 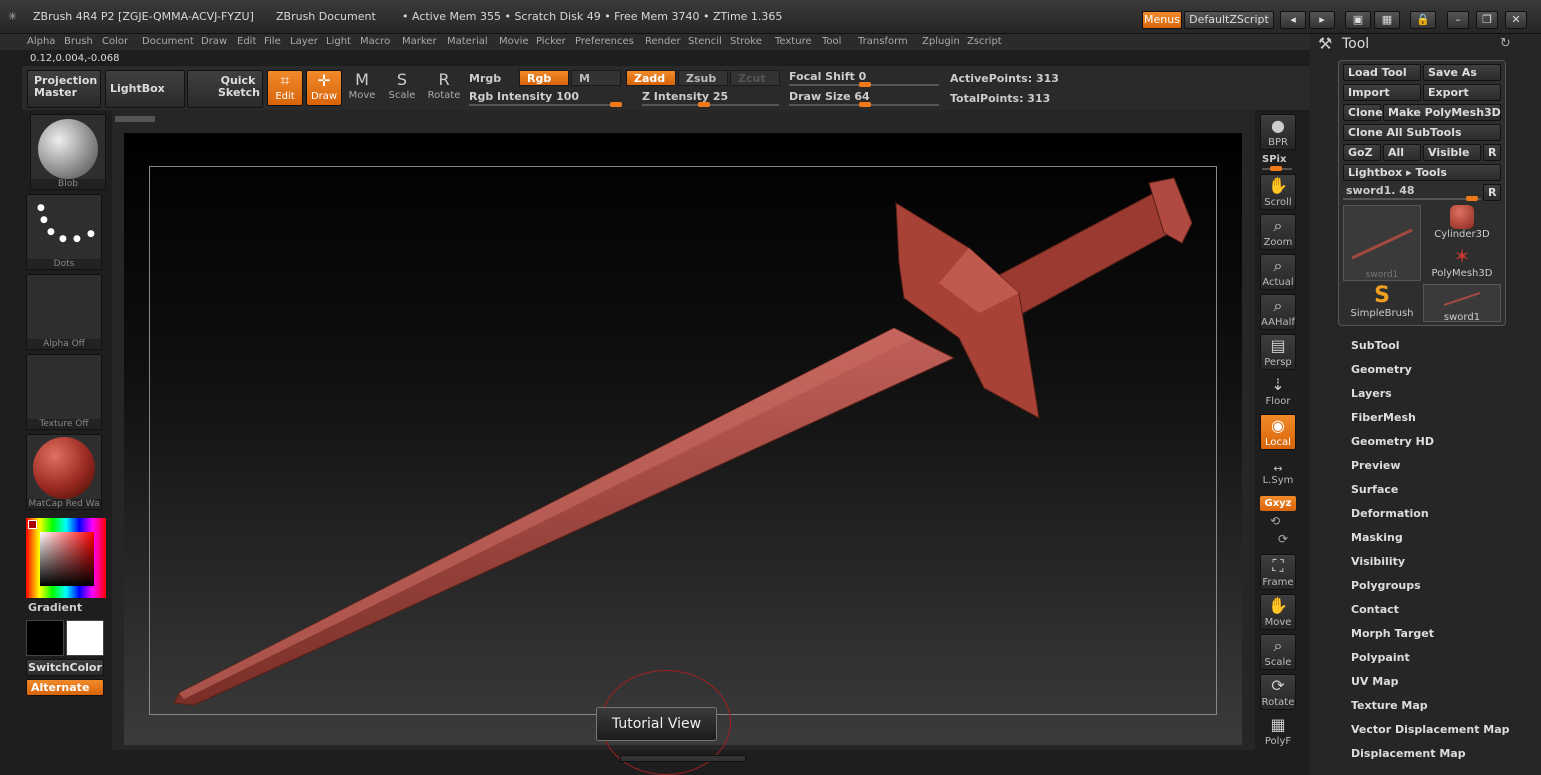 What do you see at coordinates (616, 104) in the screenshot?
I see `rgb-intensity-knob` at bounding box center [616, 104].